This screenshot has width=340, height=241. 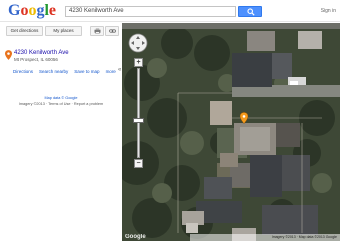 What do you see at coordinates (138, 120) in the screenshot?
I see `zoom-slider-thumb` at bounding box center [138, 120].